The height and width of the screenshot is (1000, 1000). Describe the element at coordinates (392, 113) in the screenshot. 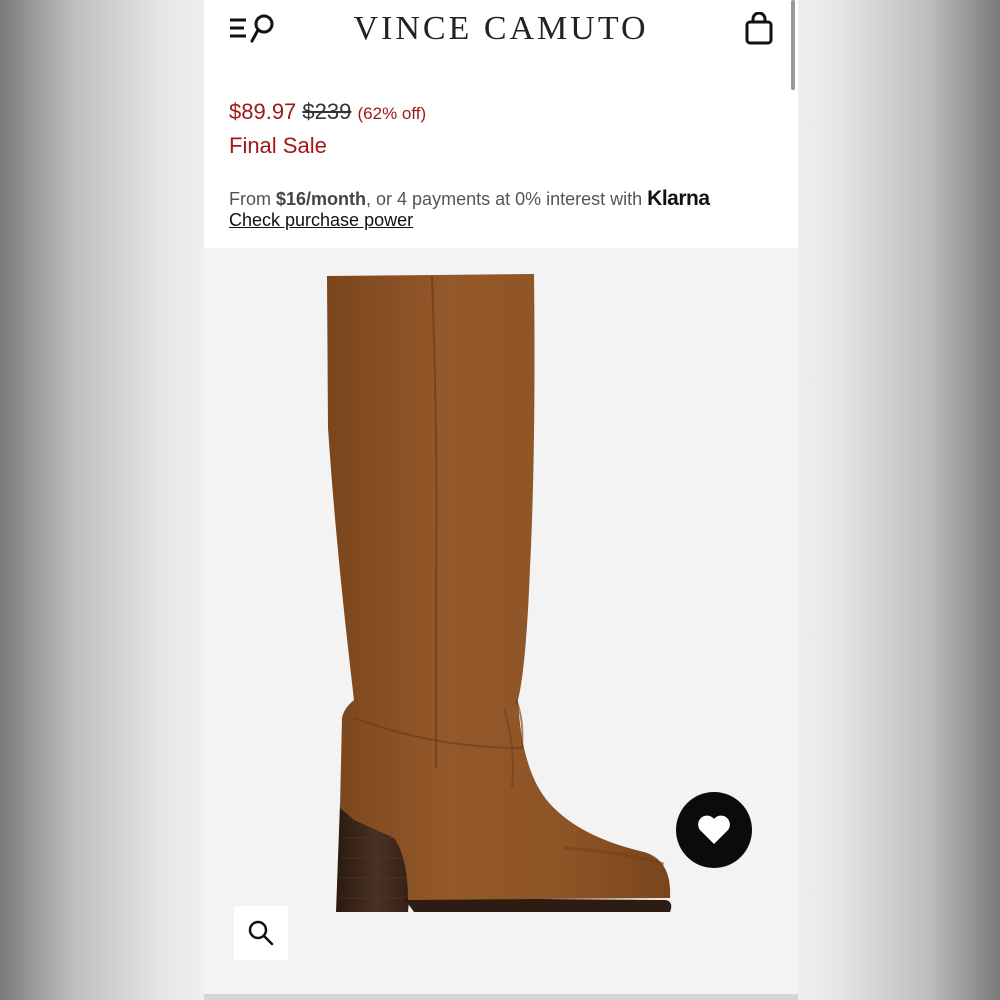

I see `discount-label: (62% off)` at that location.